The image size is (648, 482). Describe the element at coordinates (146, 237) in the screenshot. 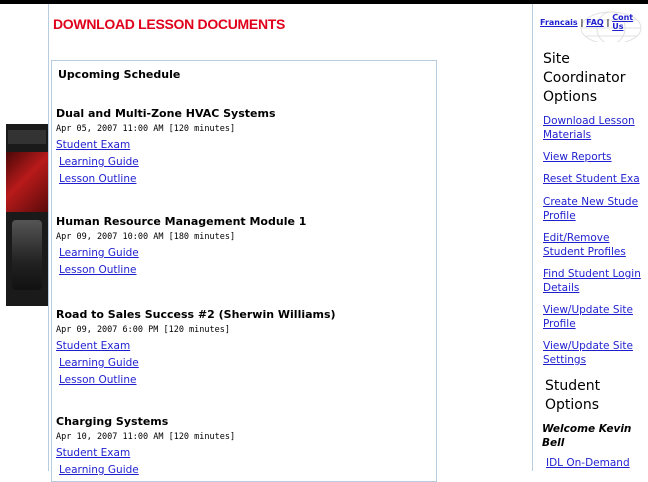

I see `course-date: Apr 09, 2007 10:00 AM [180 minutes]` at that location.